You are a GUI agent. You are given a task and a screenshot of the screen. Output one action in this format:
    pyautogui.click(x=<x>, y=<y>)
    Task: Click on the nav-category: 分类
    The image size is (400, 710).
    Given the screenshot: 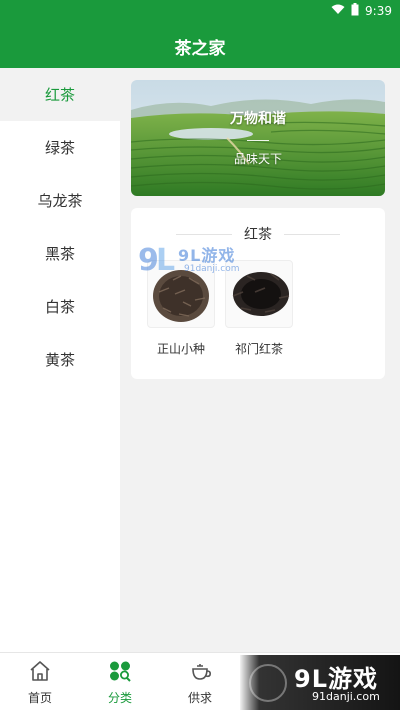 What is the action you would take?
    pyautogui.click(x=120, y=682)
    